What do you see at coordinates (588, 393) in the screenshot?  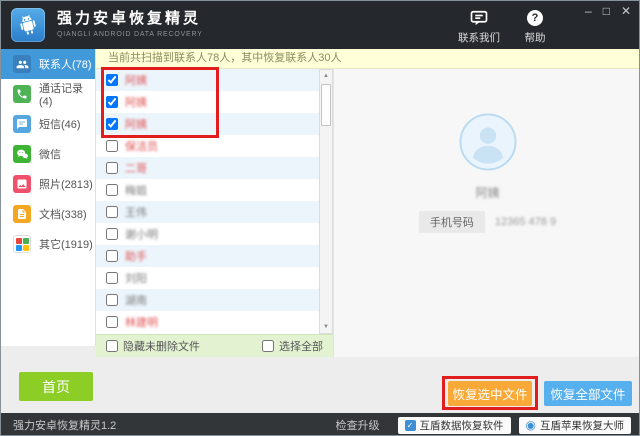 I see `recover-all-button: 恢复全部文件` at bounding box center [588, 393].